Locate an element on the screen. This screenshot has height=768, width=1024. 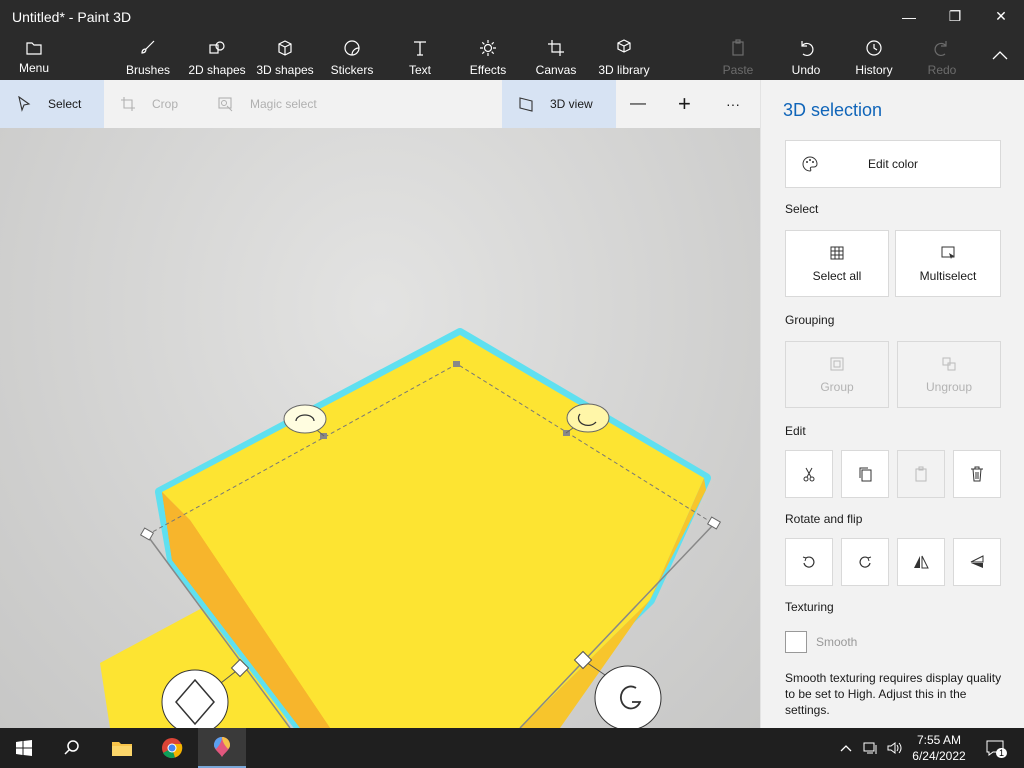
rotate-x-control is located at coordinates (305, 419).